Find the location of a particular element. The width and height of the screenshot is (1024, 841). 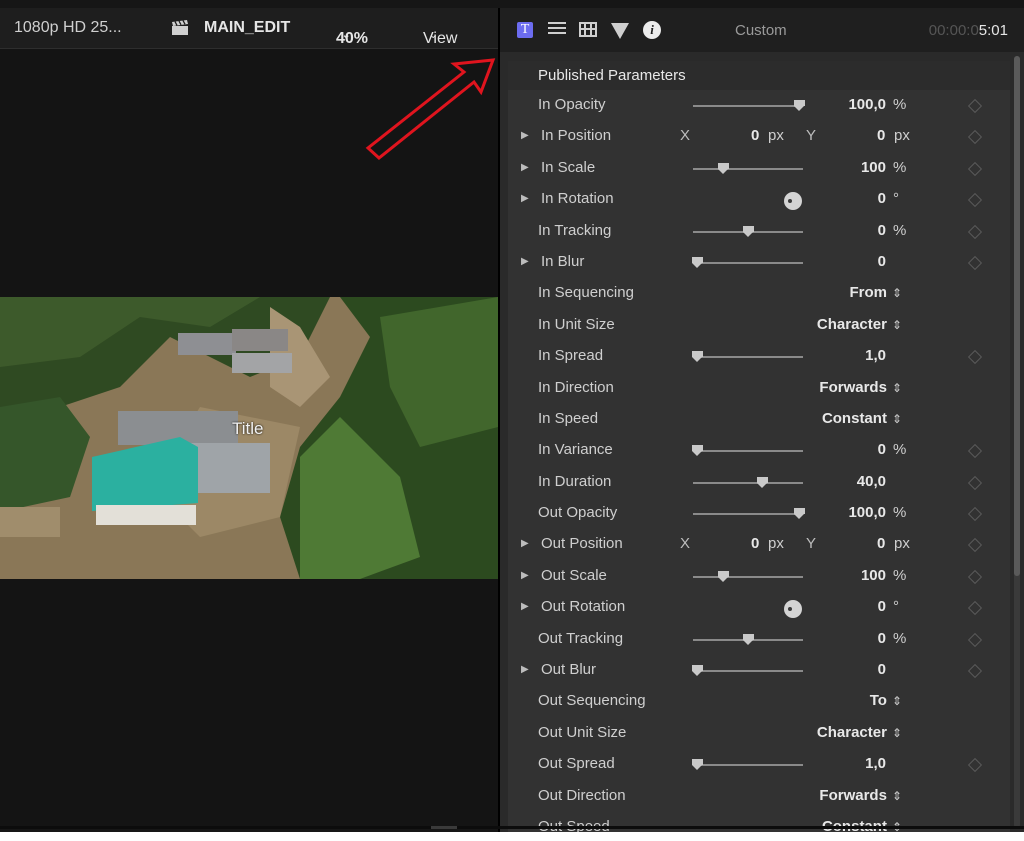

param-popup: To ⇕ is located at coordinates (886, 700).